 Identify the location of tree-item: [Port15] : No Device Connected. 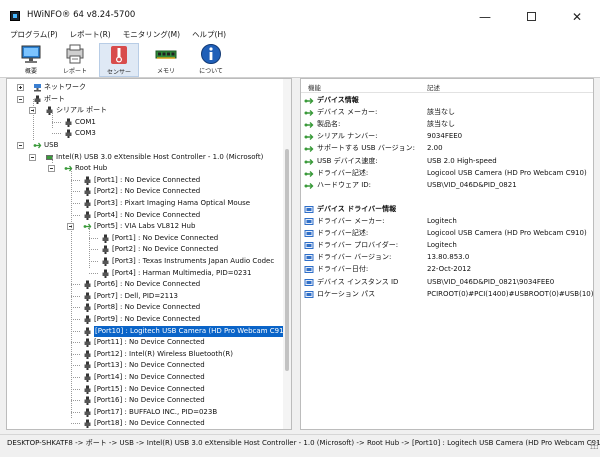
(146, 389).